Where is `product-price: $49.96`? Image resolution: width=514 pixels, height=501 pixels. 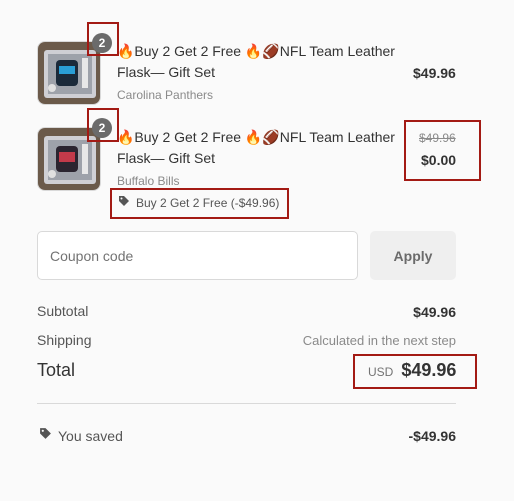
product-price: $49.96 is located at coordinates (434, 73).